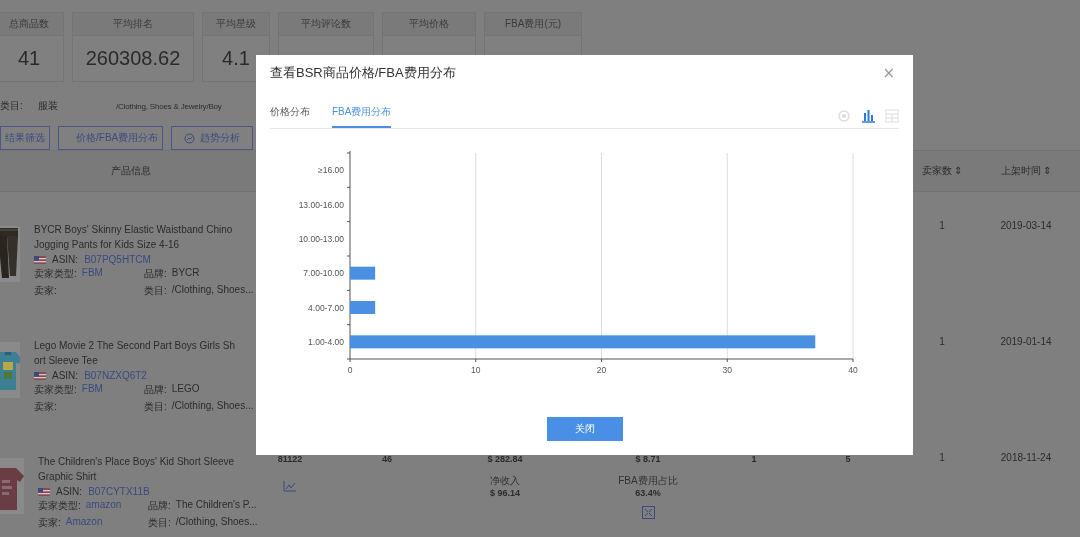  I want to click on column-header: 卖家数 ⇕, so click(942, 171).